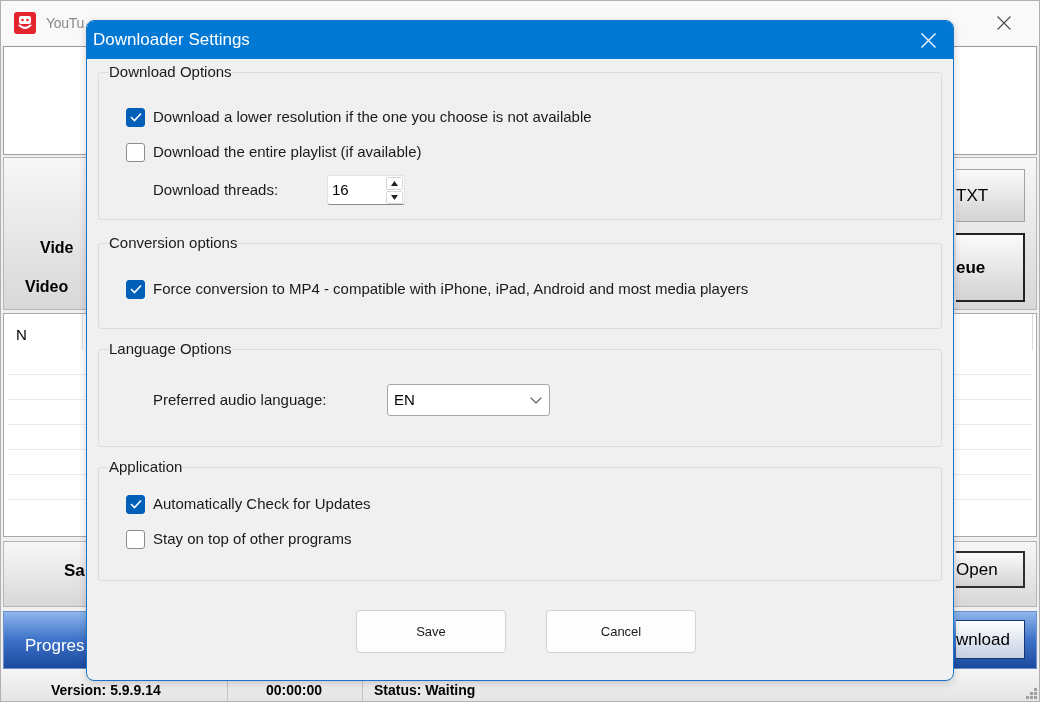  What do you see at coordinates (431, 631) in the screenshot?
I see `dialog-button: Save` at bounding box center [431, 631].